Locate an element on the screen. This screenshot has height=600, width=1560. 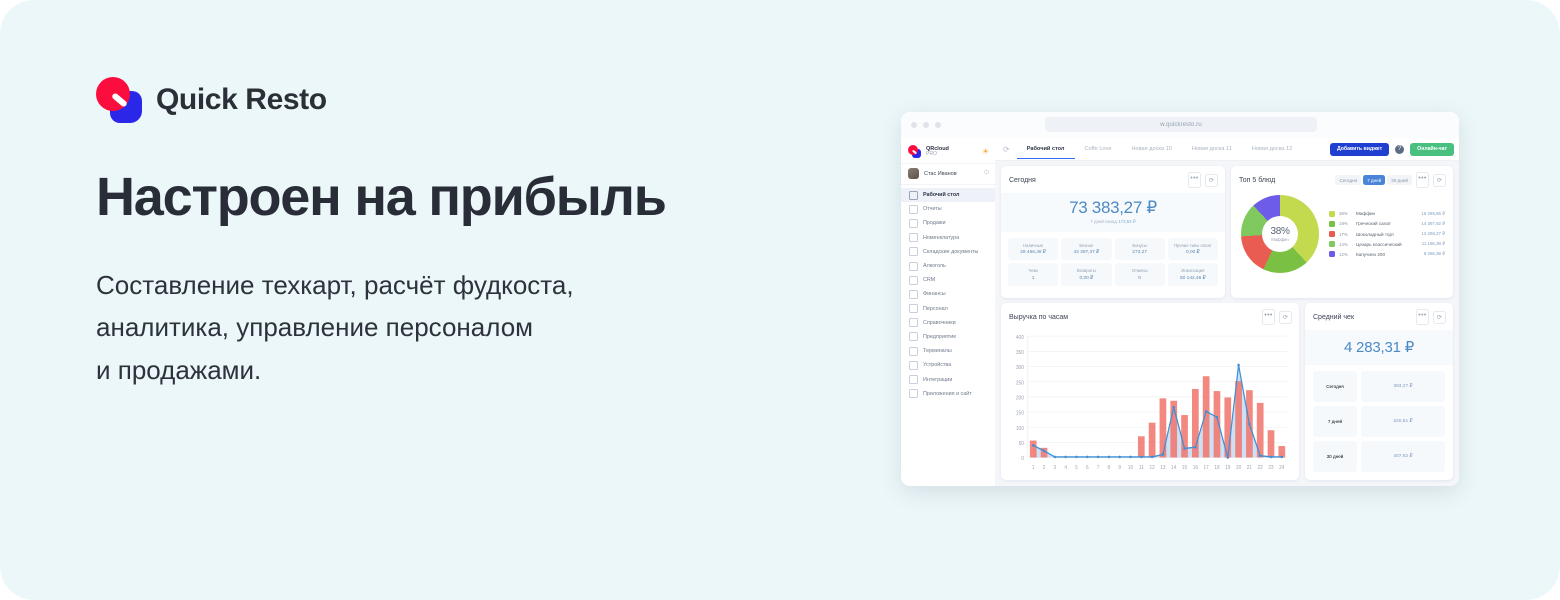
tab-4: Новая доска 12 is located at coordinates (1272, 149).